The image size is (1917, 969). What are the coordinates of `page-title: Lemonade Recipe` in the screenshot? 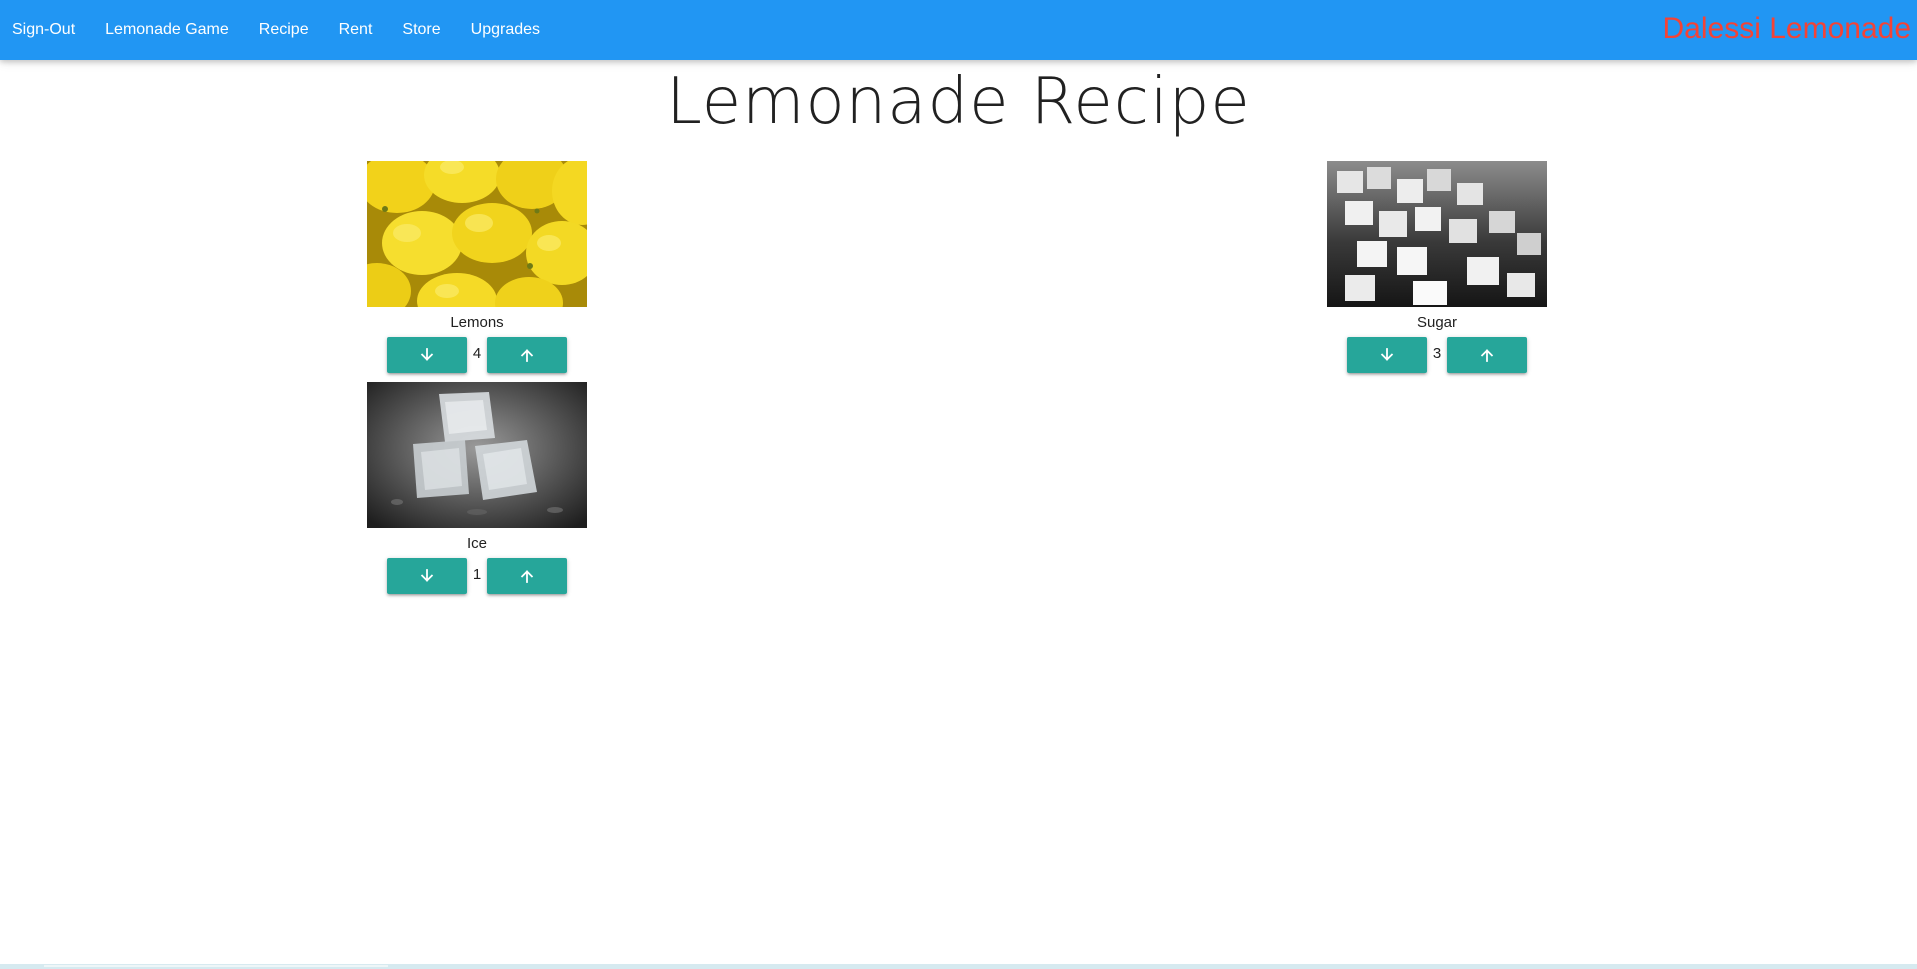 It's located at (958, 102).